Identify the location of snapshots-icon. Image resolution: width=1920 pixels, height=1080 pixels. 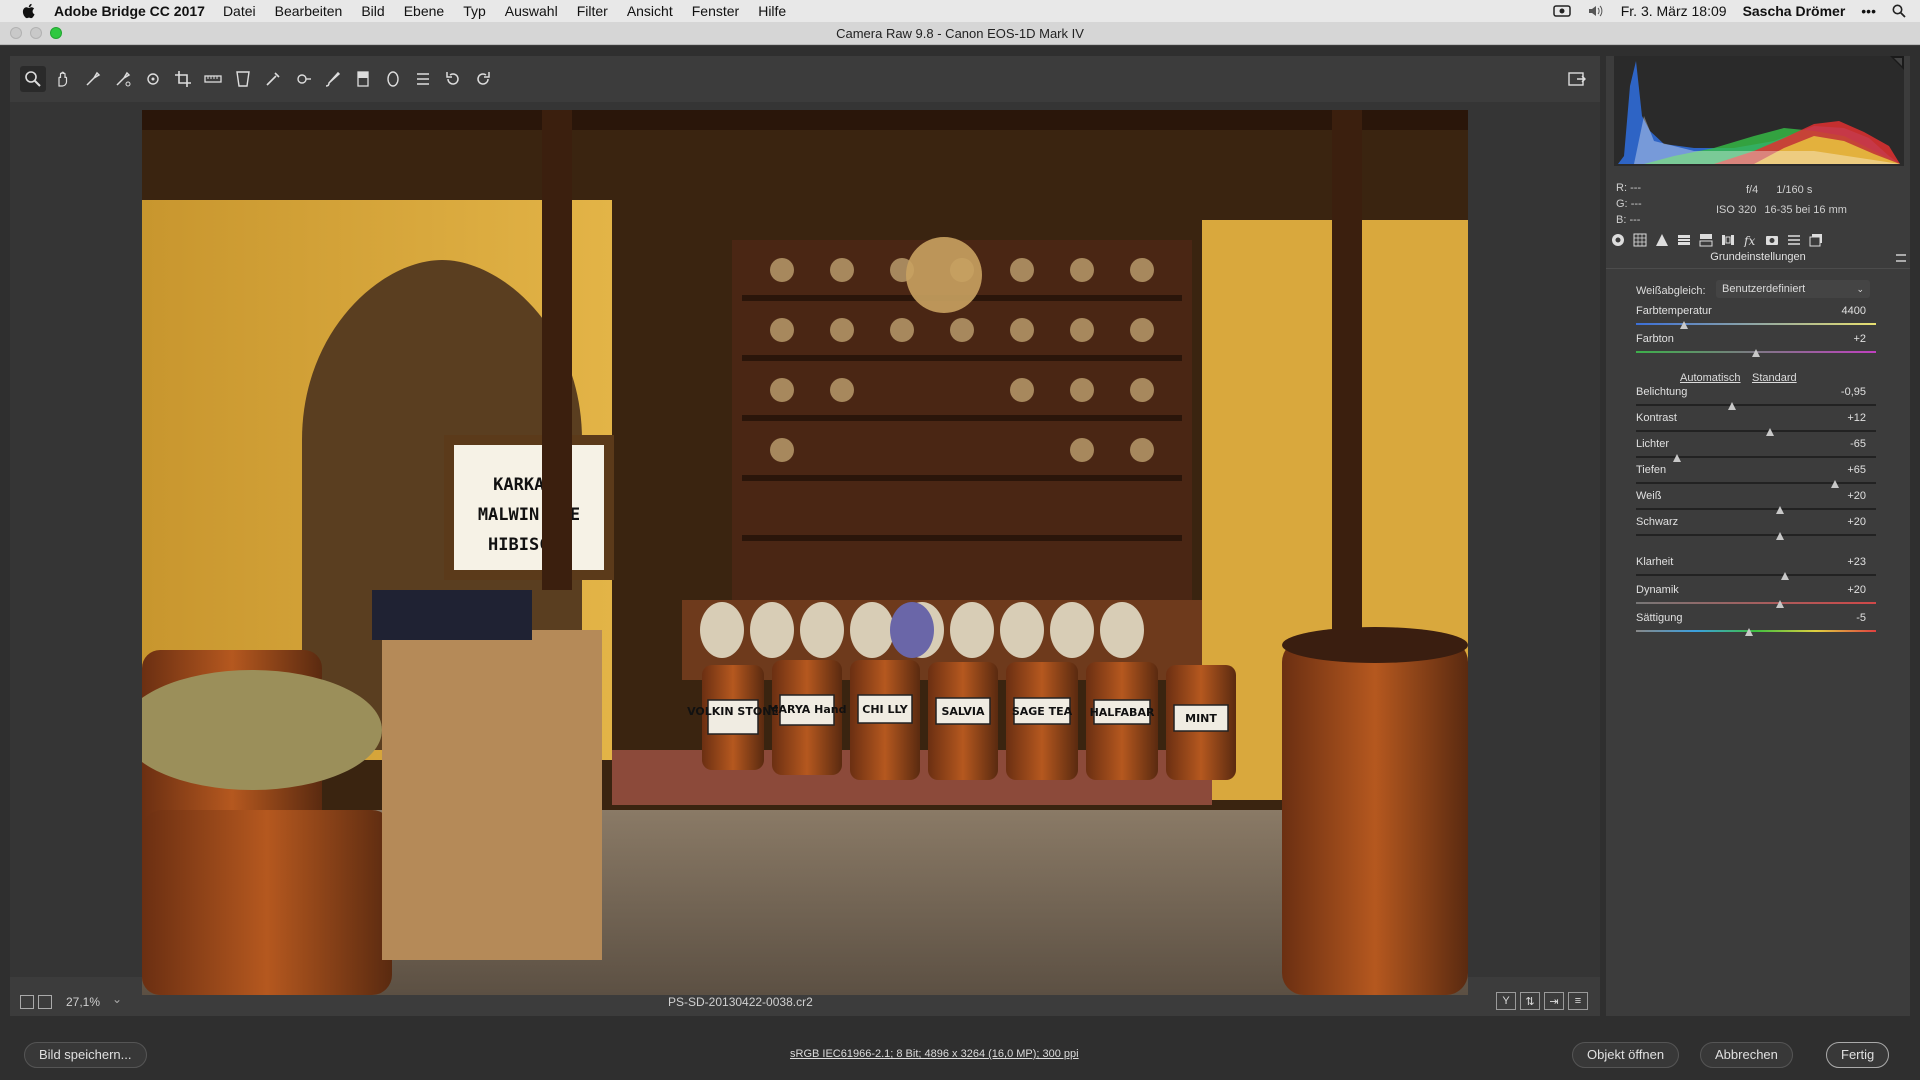
(1816, 240).